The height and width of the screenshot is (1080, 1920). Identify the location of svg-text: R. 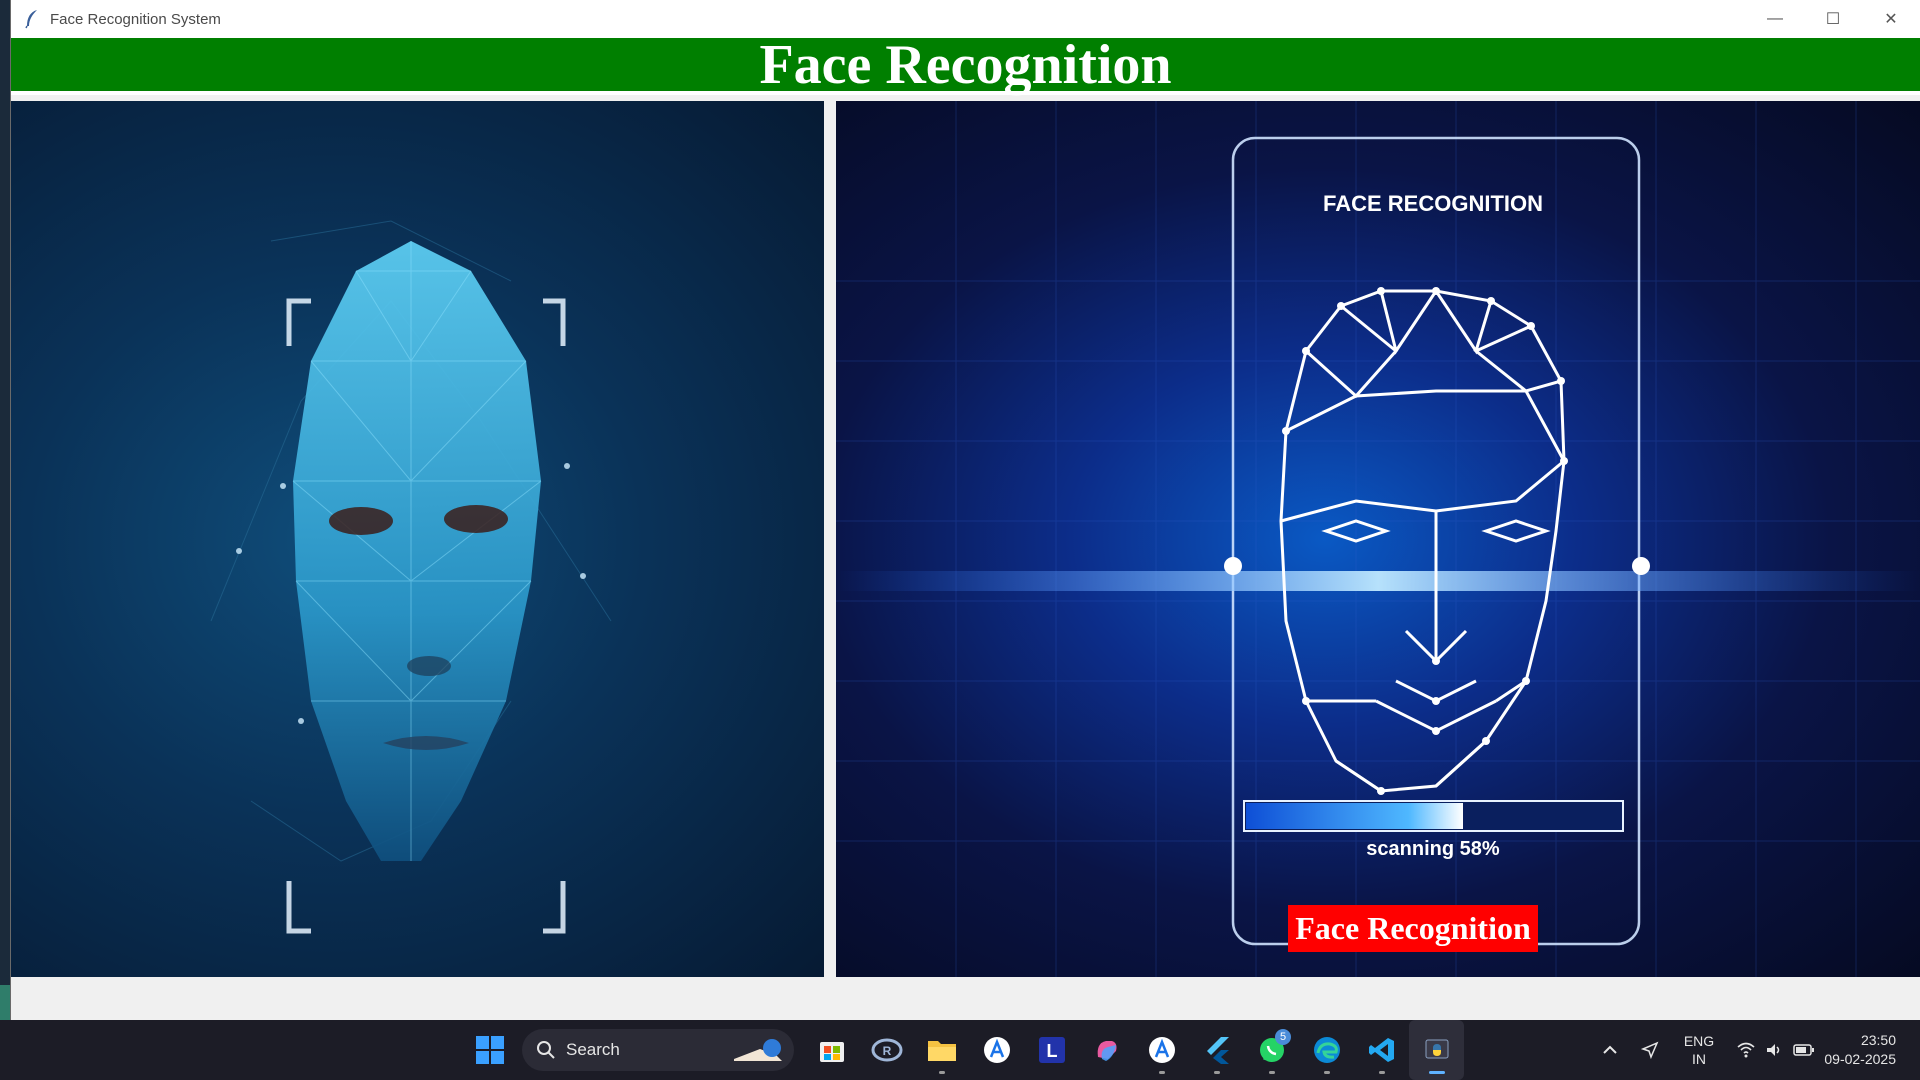
(886, 1051).